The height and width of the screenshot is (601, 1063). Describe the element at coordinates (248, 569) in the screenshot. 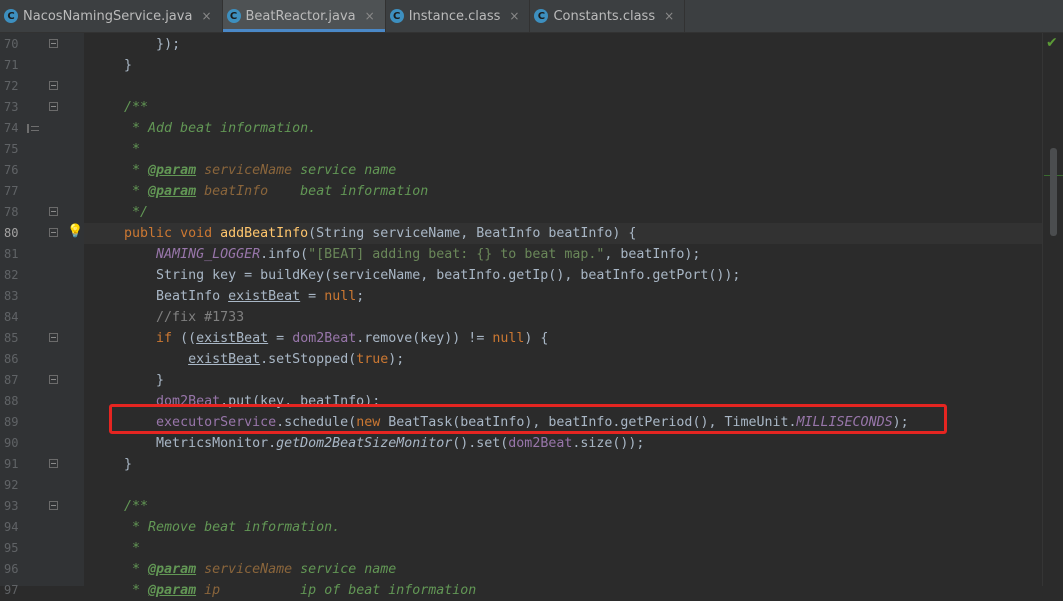

I see `code-token: serviceName` at that location.